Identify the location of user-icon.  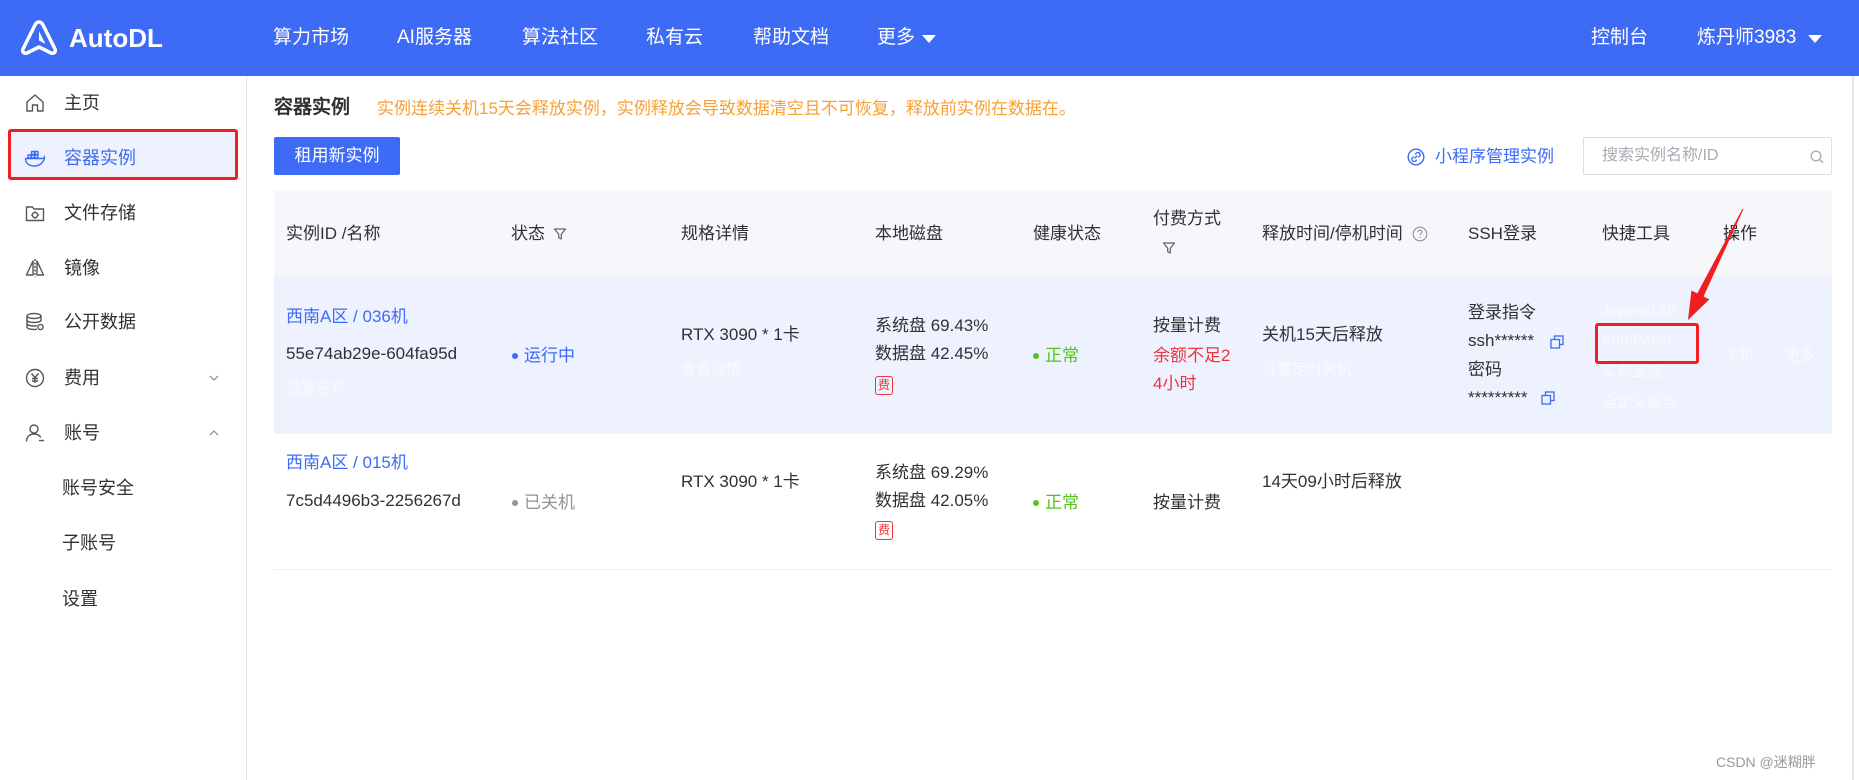
(34, 433).